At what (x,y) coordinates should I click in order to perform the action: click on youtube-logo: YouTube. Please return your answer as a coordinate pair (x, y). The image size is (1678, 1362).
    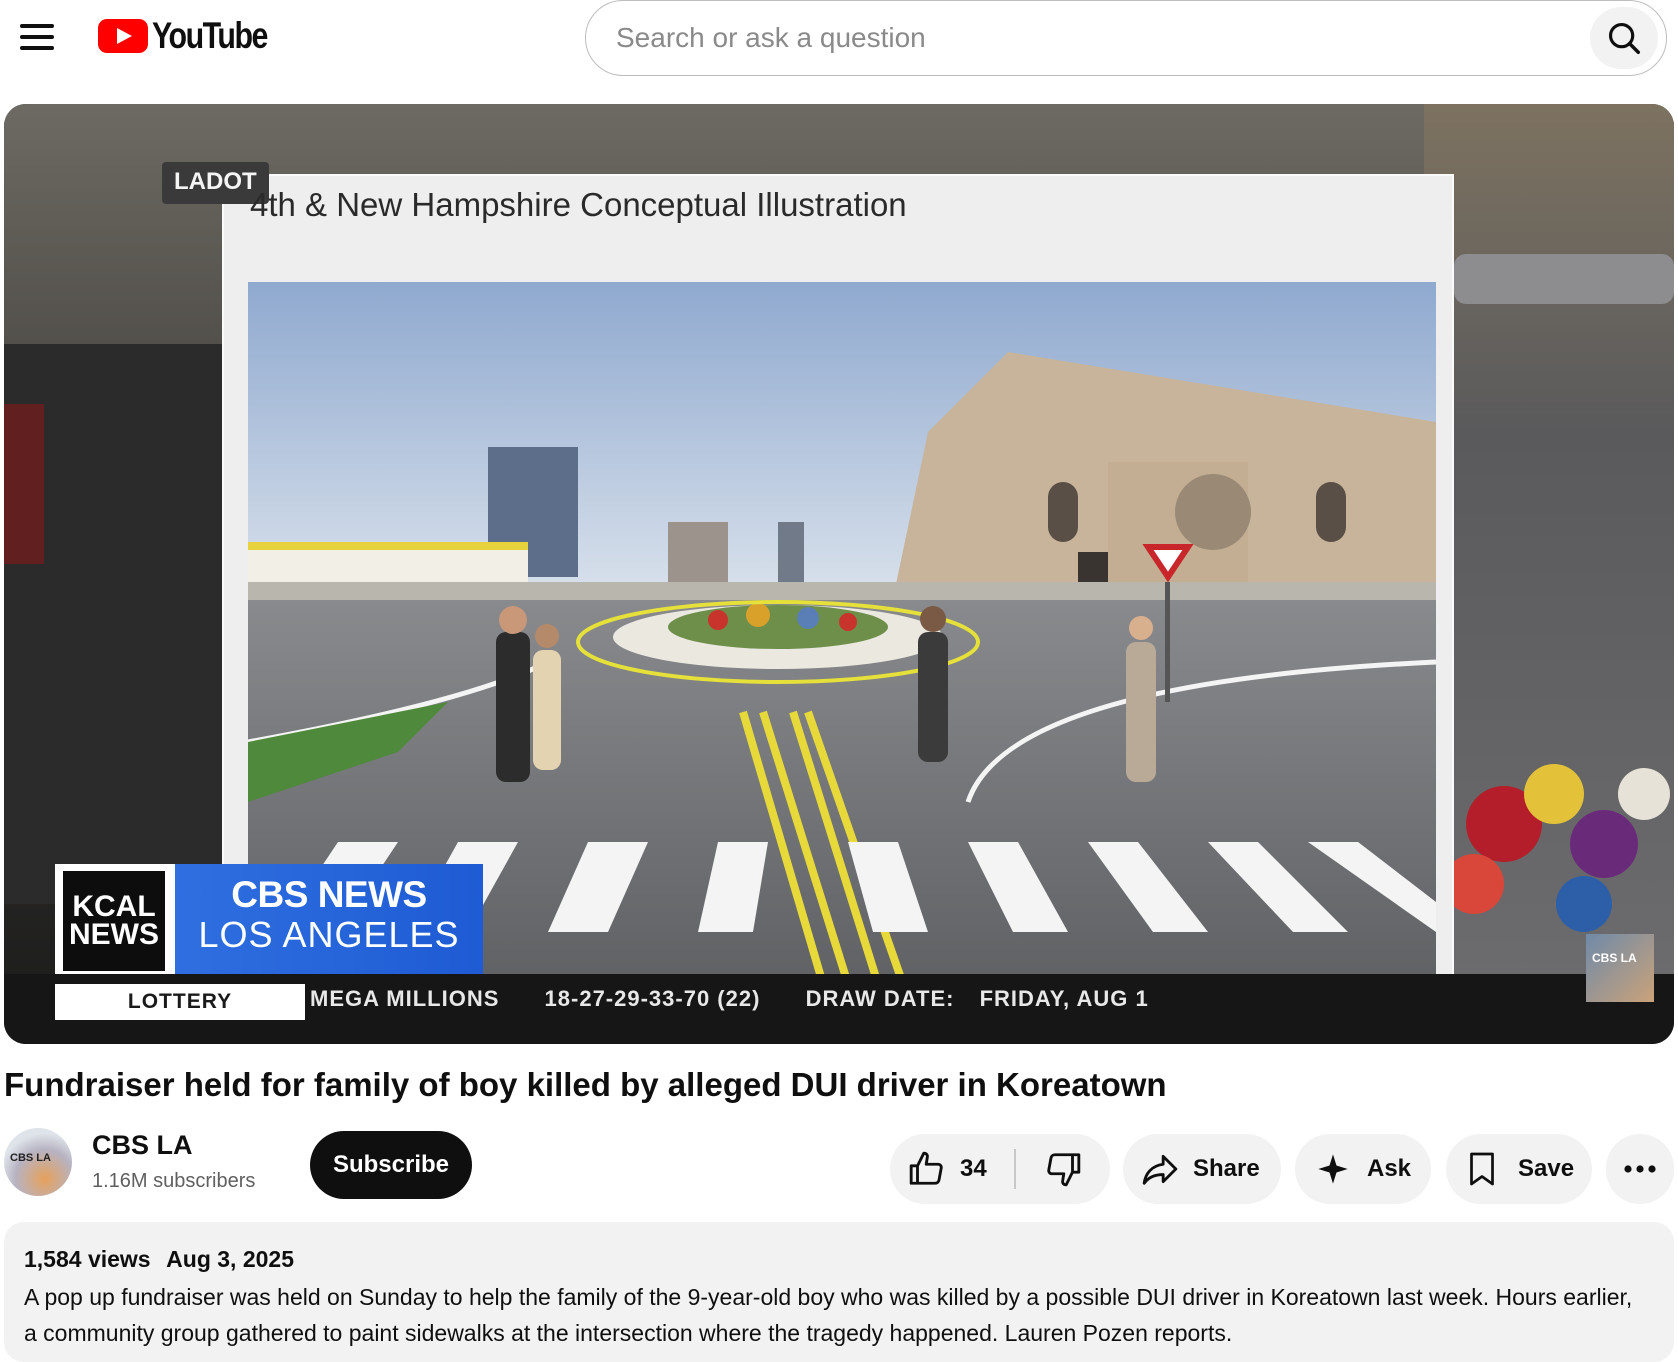
    Looking at the image, I should click on (195, 35).